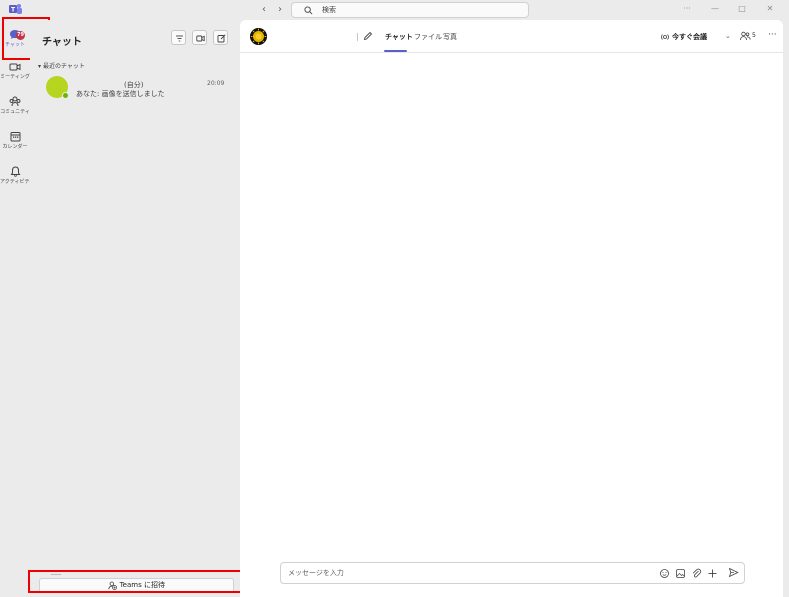 Image resolution: width=789 pixels, height=597 pixels. Describe the element at coordinates (15, 171) in the screenshot. I see `bell-icon` at that location.